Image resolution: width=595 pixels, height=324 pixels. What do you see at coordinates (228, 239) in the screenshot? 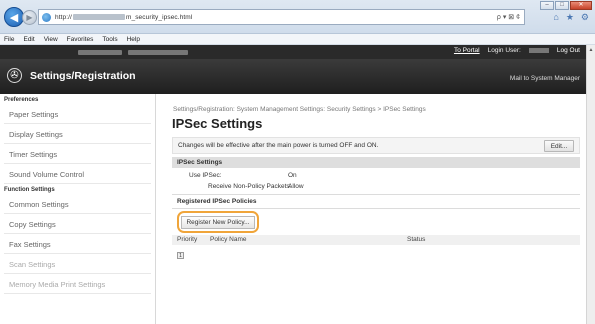
I see `col-policy-name: Policy Name` at bounding box center [228, 239].